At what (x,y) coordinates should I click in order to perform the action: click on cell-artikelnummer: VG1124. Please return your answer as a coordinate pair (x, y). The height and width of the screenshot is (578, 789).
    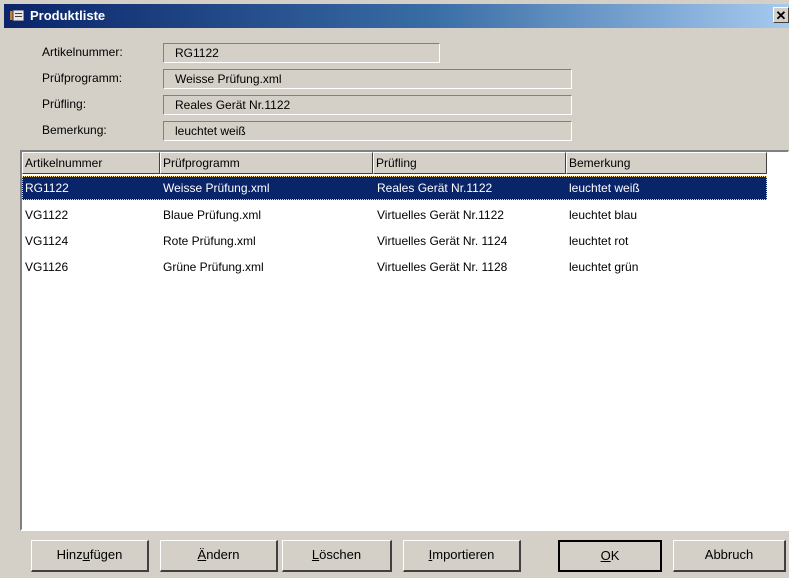
    Looking at the image, I should click on (47, 241).